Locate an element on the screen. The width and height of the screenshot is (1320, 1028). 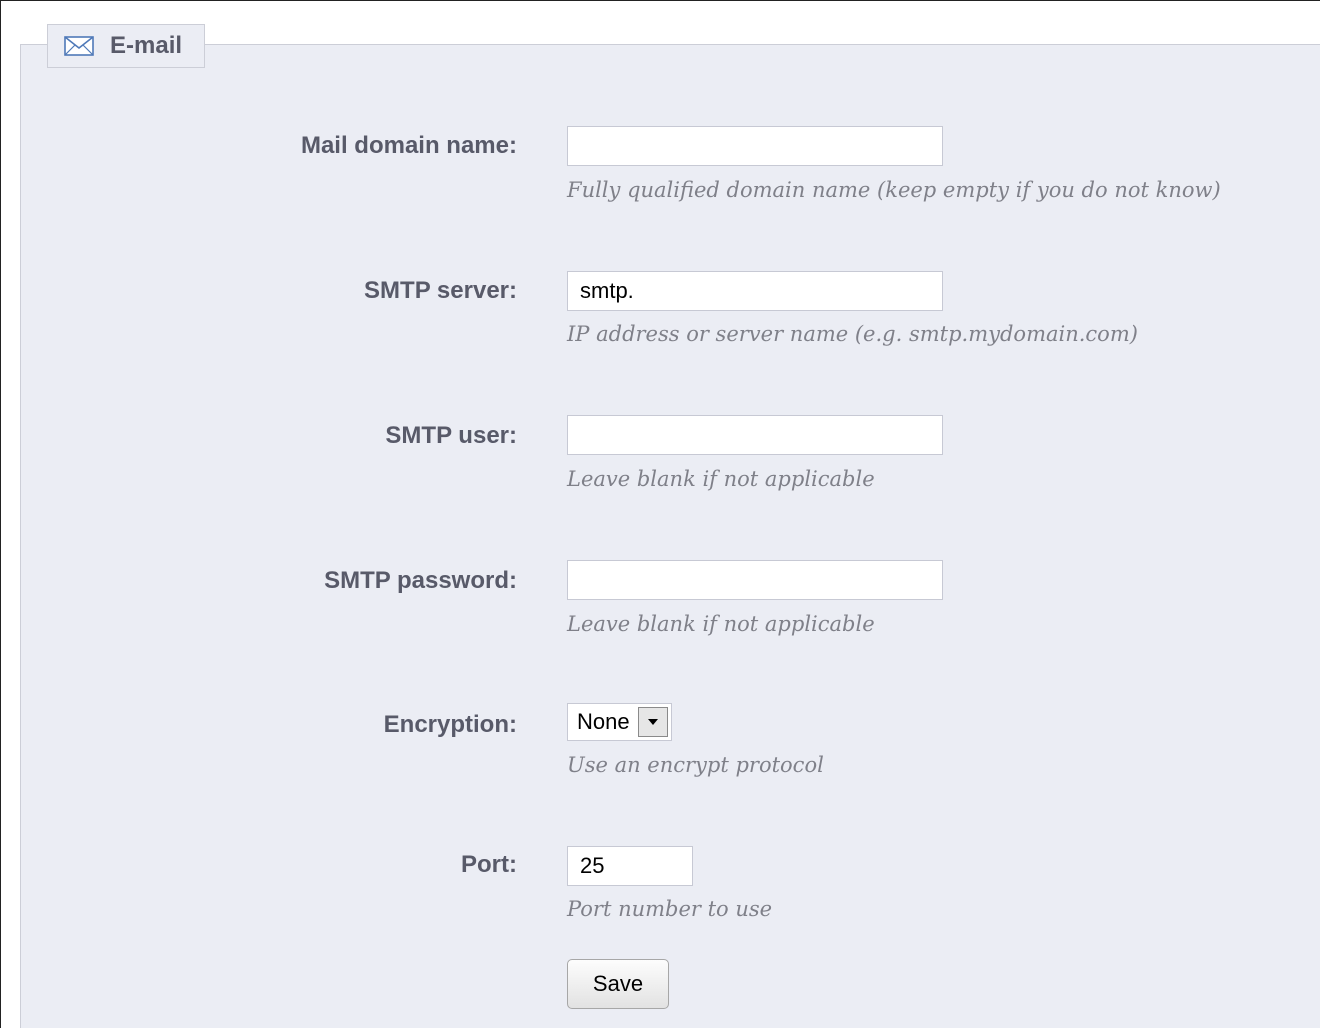
mail-domain-label: Mail domain name: is located at coordinates (408, 145).